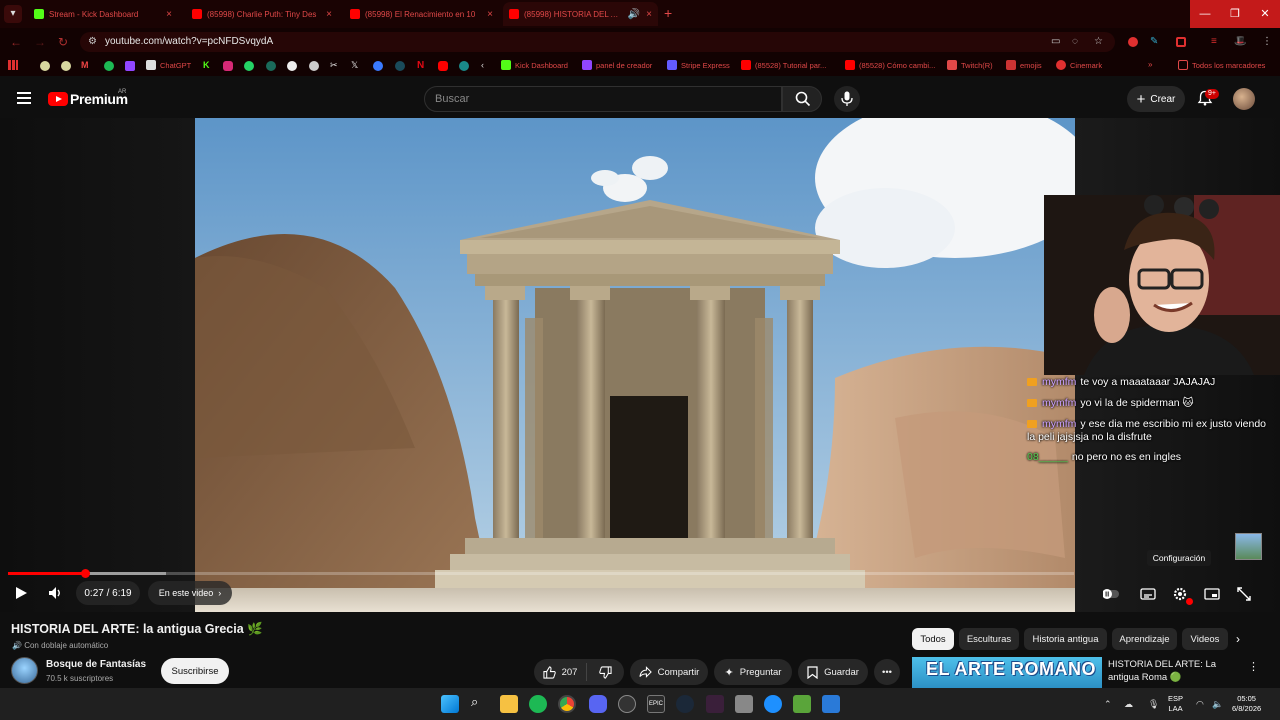  I want to click on voice-search-button, so click(847, 99).